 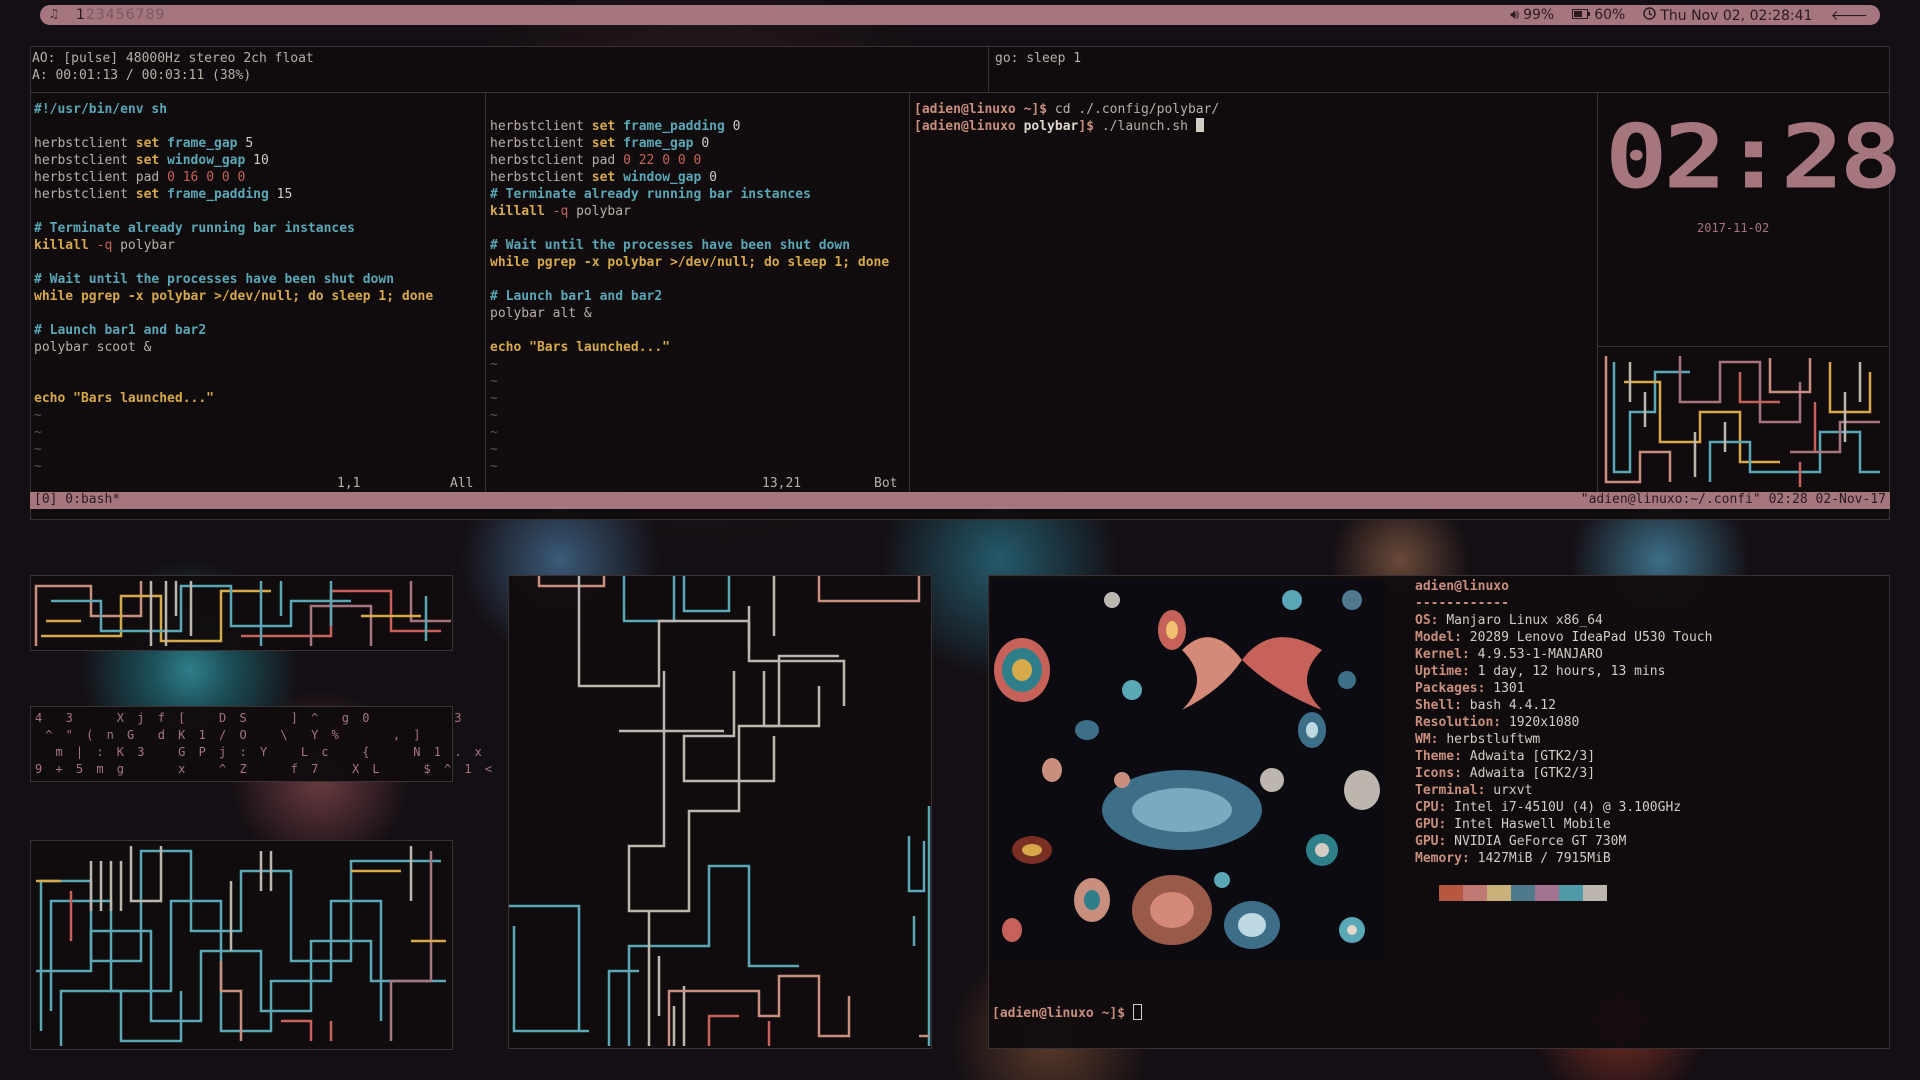 What do you see at coordinates (77, 499) in the screenshot?
I see `tmux-window-list: [0] 0:bash*` at bounding box center [77, 499].